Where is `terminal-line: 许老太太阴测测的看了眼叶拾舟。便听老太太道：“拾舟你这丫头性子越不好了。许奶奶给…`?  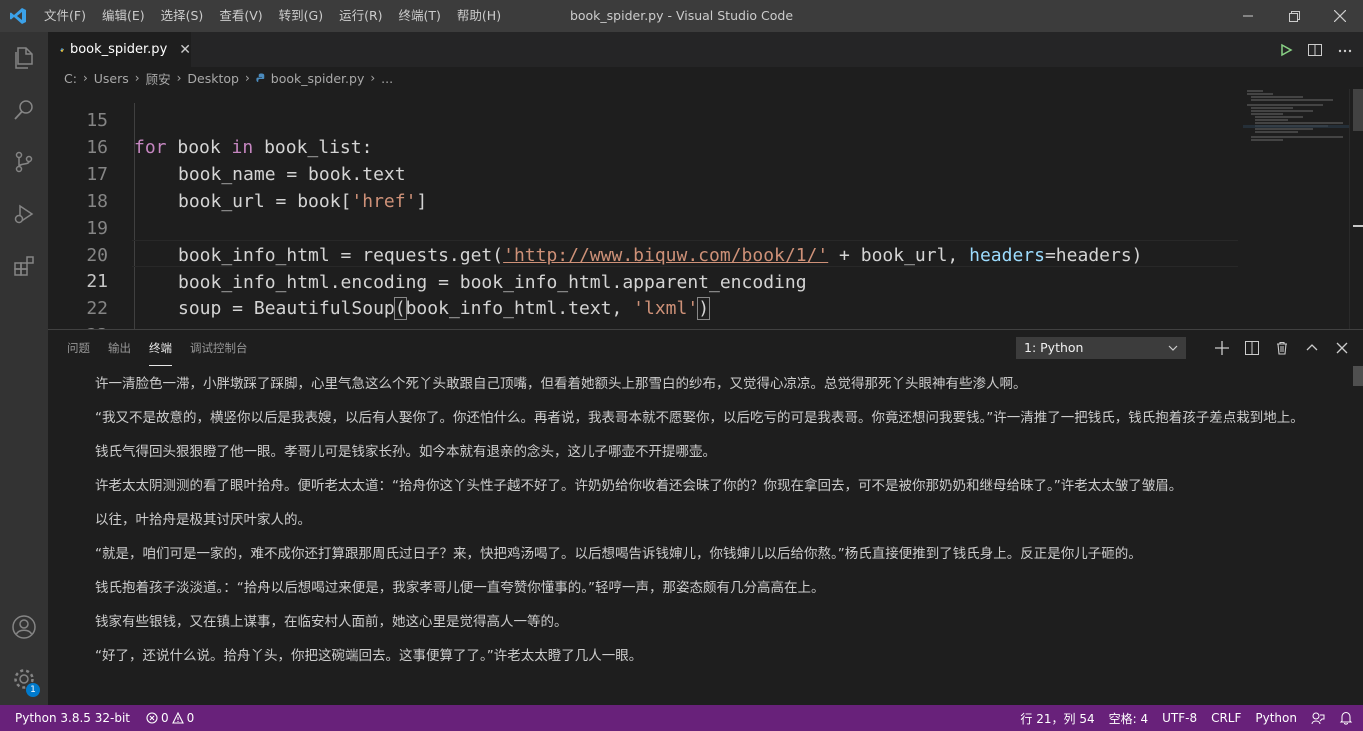 terminal-line: 许老太太阴测测的看了眼叶拾舟。便听老太太道：“拾舟你这丫头性子越不好了。许奶奶给… is located at coordinates (639, 486).